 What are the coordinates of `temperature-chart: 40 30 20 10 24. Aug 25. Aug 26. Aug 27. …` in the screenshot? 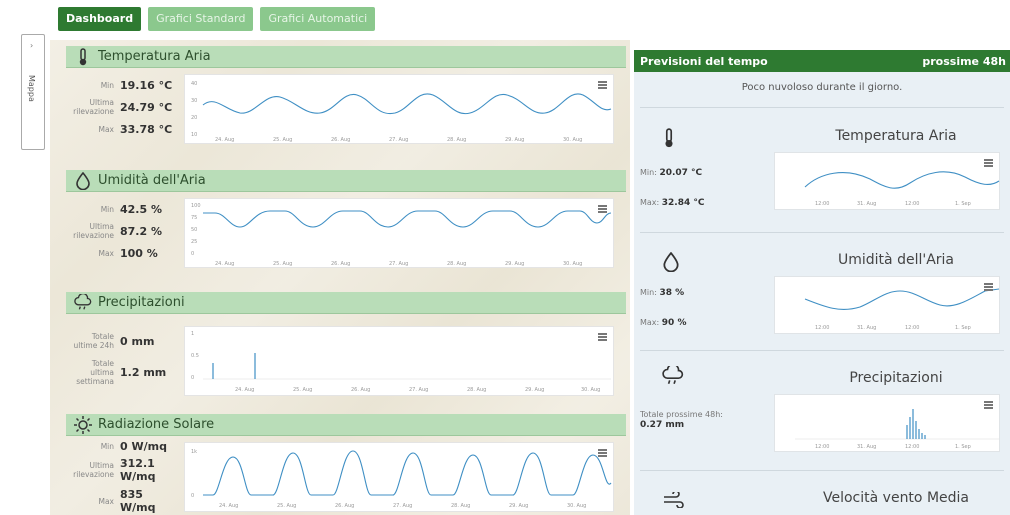 It's located at (399, 109).